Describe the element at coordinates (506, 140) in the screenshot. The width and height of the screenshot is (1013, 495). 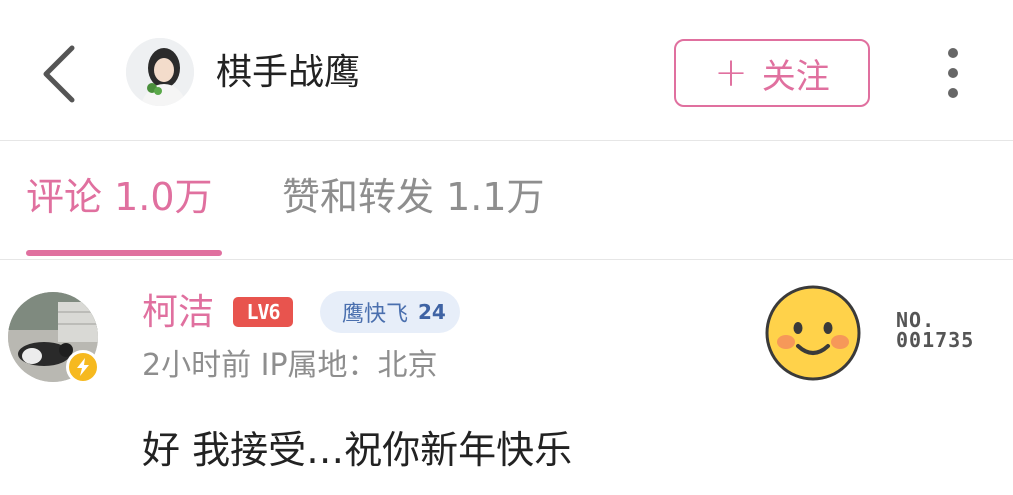
I see `header-divider` at that location.